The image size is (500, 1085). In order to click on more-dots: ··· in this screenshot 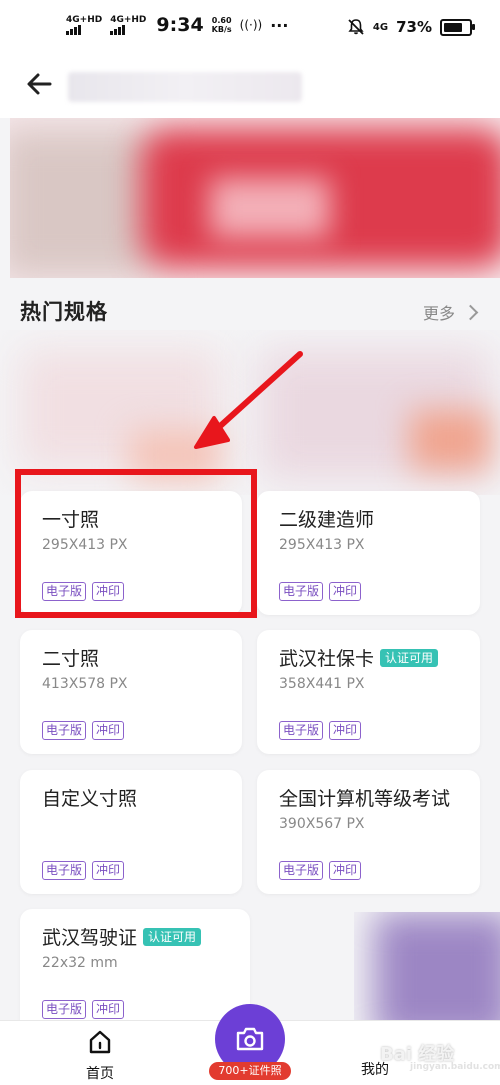, I will do `click(279, 25)`.